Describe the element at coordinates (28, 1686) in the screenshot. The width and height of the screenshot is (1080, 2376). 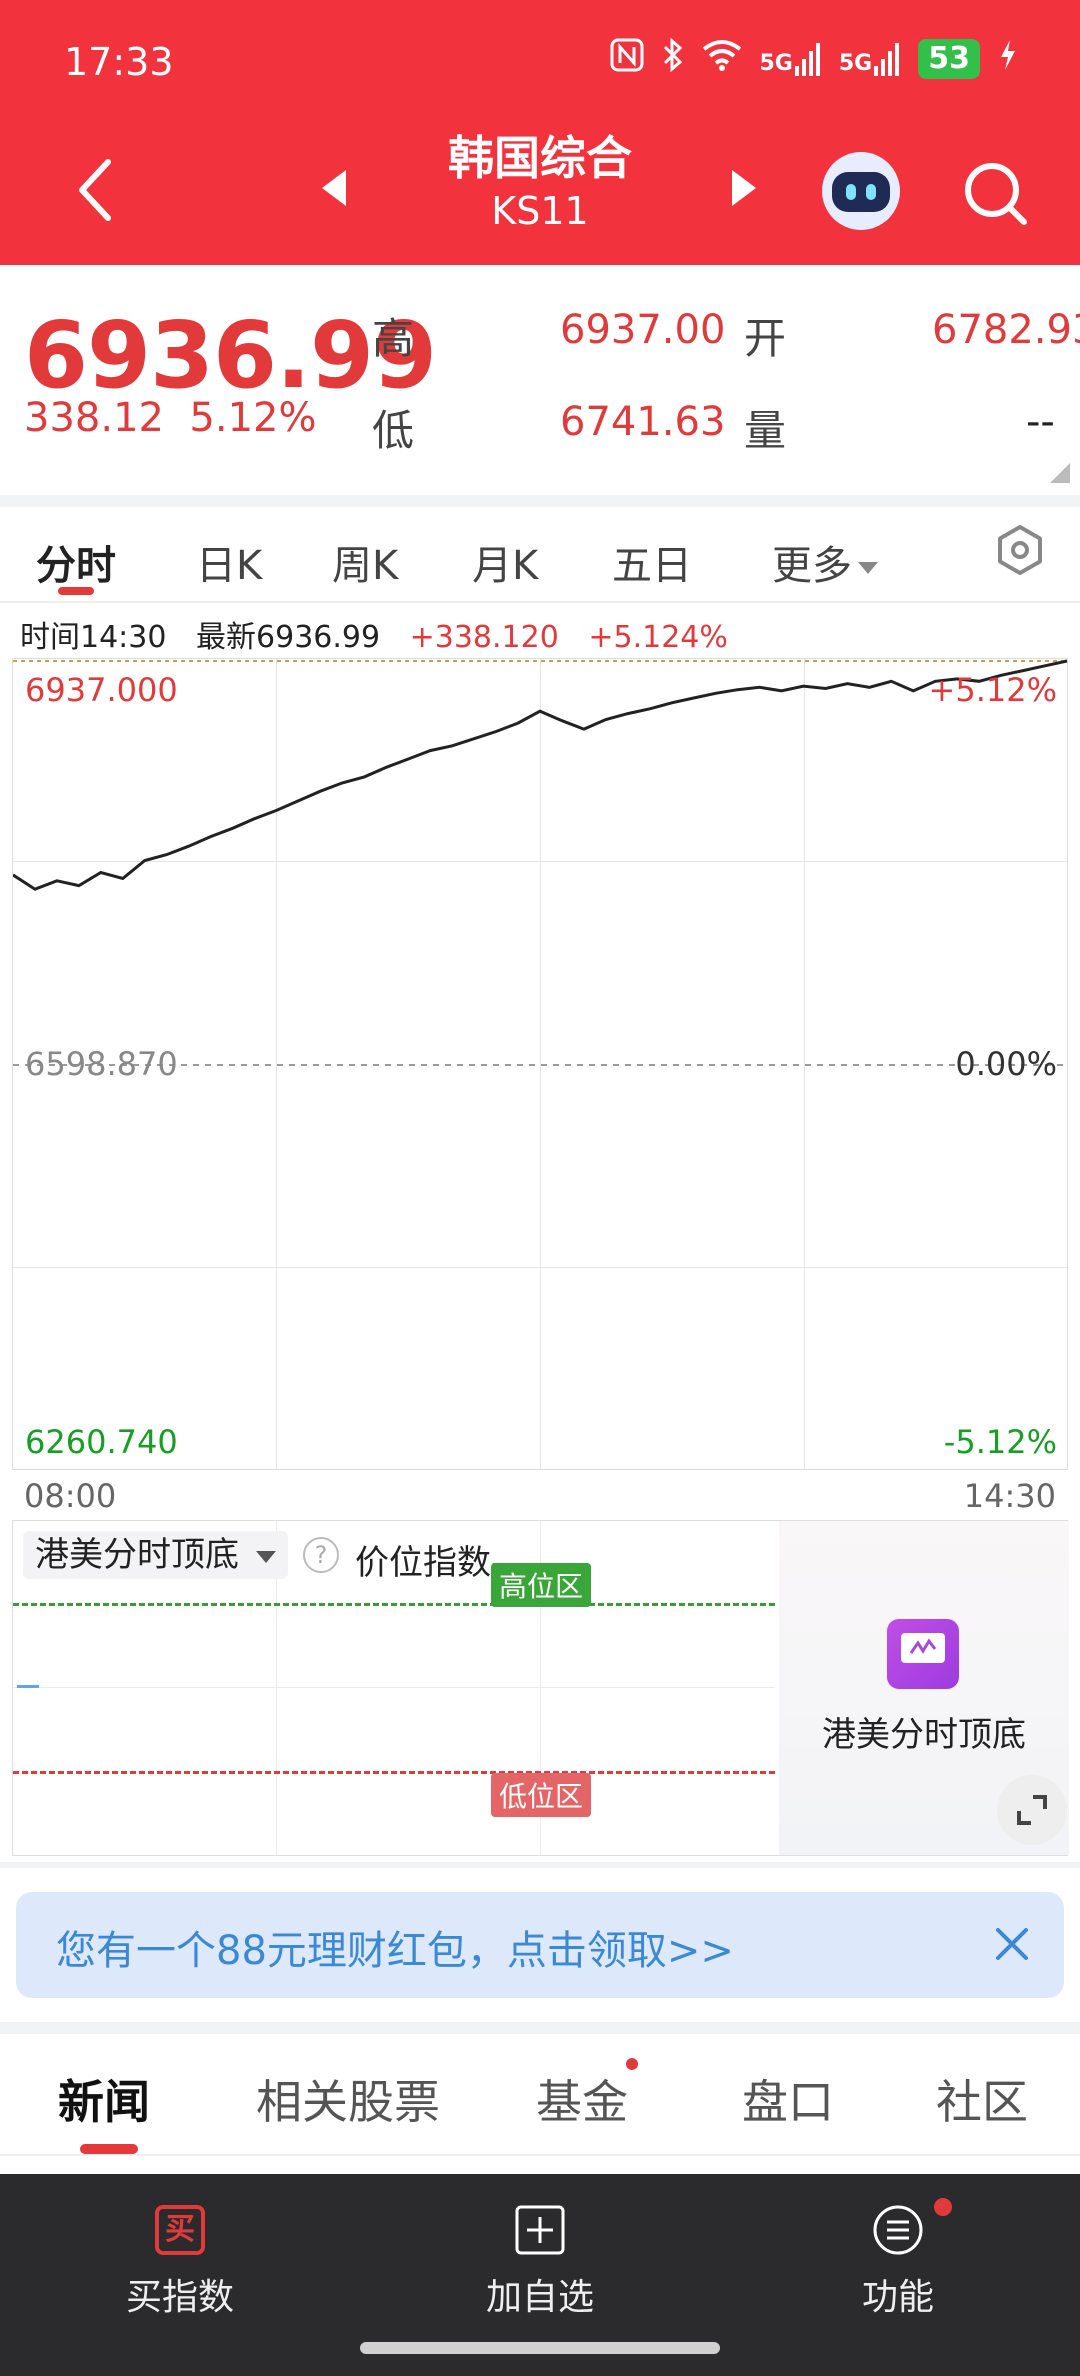
I see `indicator-marker` at that location.